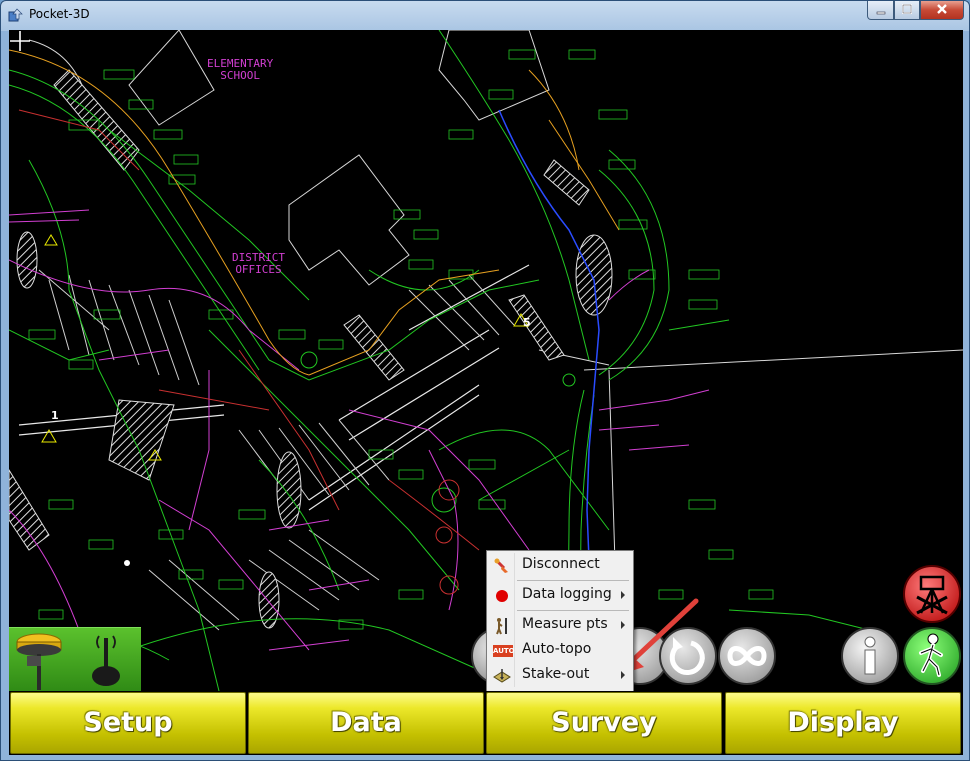  Describe the element at coordinates (502, 596) in the screenshot. I see `red-dot-icon` at that location.